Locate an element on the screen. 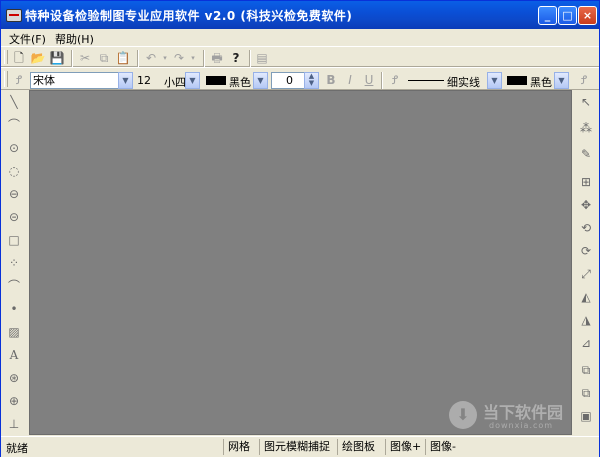 This screenshot has height=457, width=600. dimension-tool-icon: ⊥ is located at coordinates (14, 424).